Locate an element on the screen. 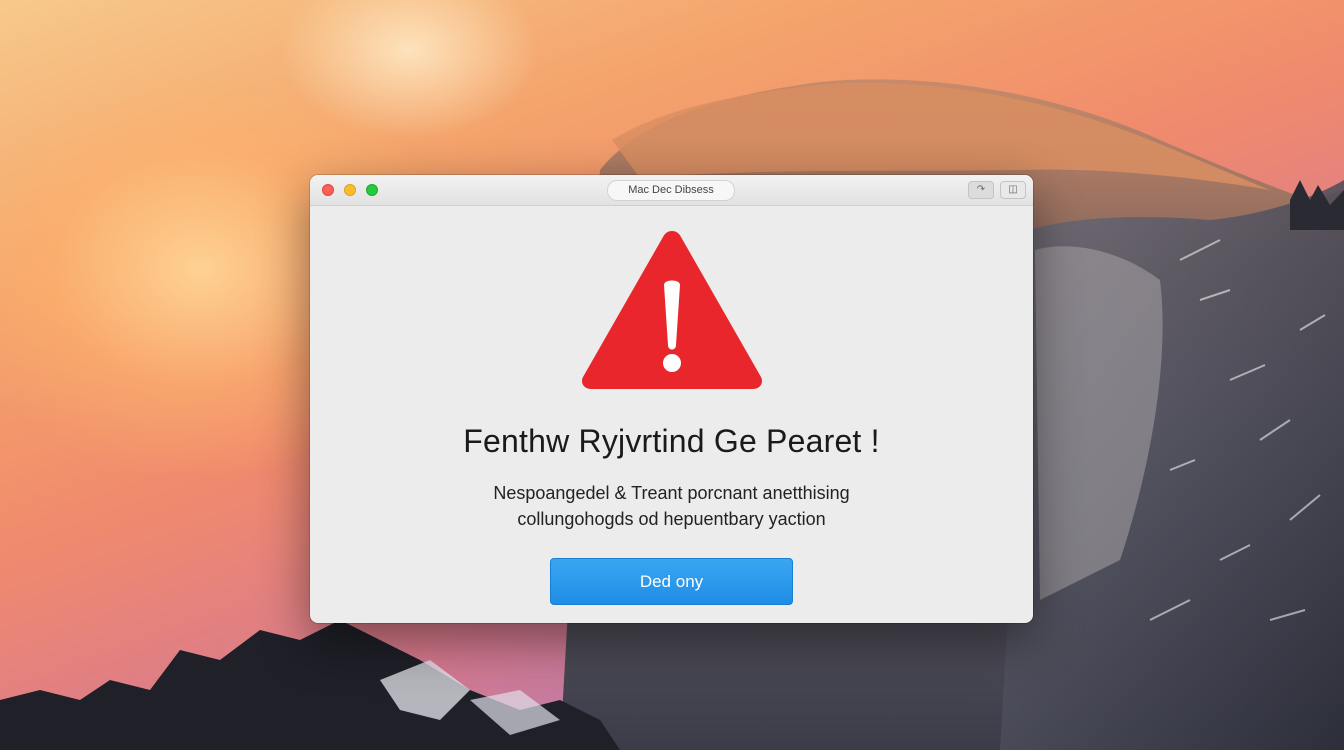 The width and height of the screenshot is (1344, 750). zoom-button is located at coordinates (372, 190).